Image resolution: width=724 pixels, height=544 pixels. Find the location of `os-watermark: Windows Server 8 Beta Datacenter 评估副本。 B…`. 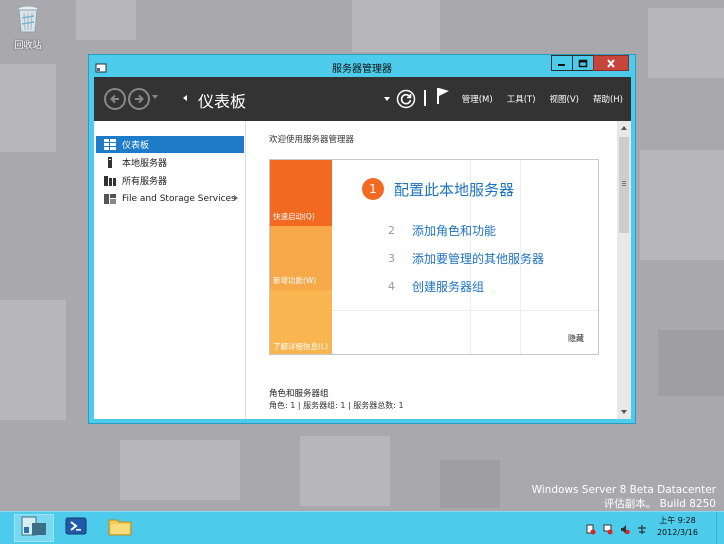

os-watermark: Windows Server 8 Beta Datacenter 评估副本。 B… is located at coordinates (624, 497).